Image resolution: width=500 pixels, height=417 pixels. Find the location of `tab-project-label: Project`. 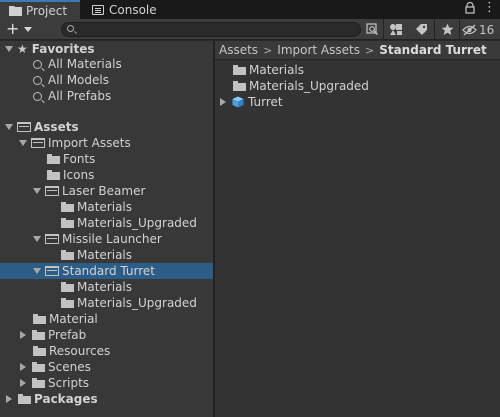

tab-project-label: Project is located at coordinates (47, 10).